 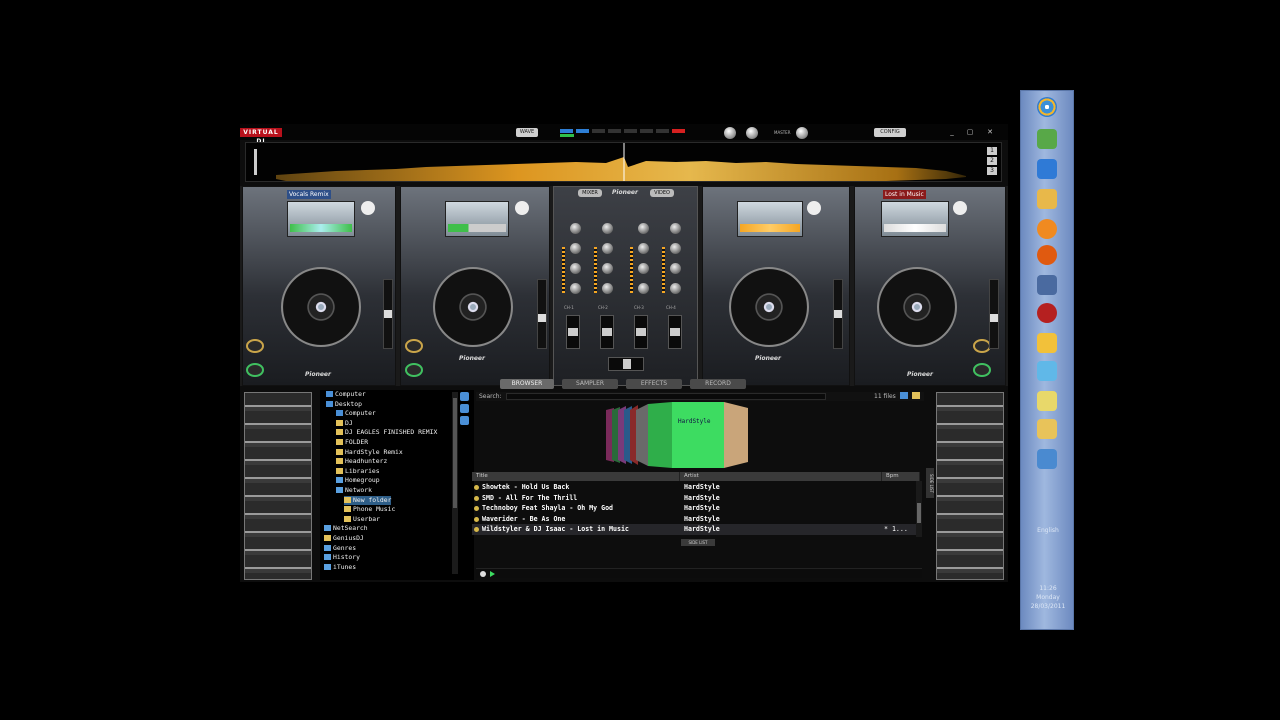 What do you see at coordinates (1047, 169) in the screenshot?
I see `internet-explorer-icon` at bounding box center [1047, 169].